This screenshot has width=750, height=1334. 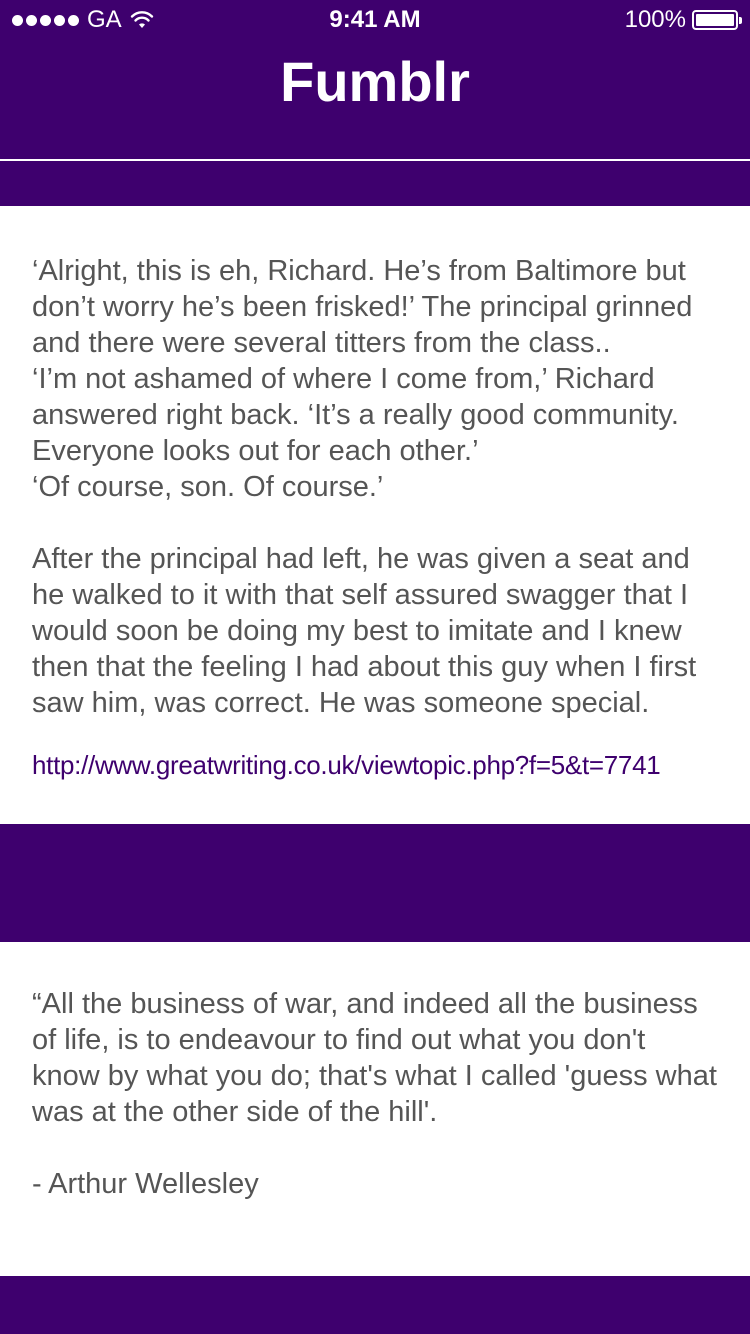 What do you see at coordinates (717, 20) in the screenshot?
I see `battery-icon` at bounding box center [717, 20].